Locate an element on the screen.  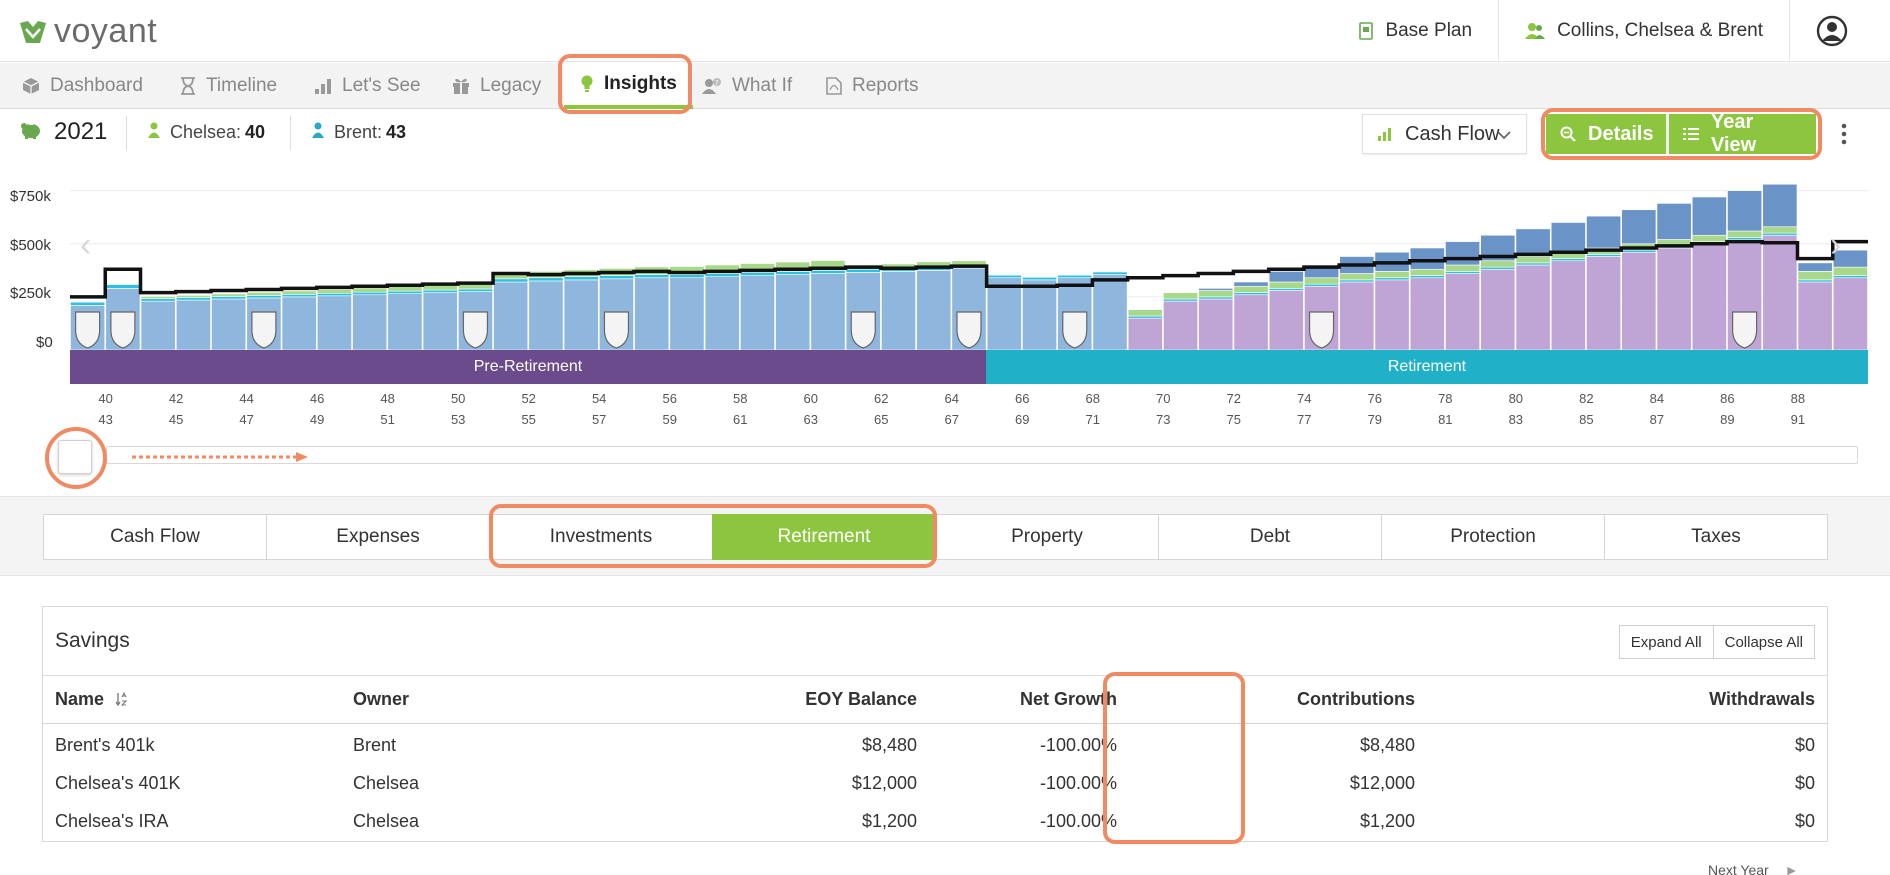
tab-label: Property is located at coordinates (1047, 536).